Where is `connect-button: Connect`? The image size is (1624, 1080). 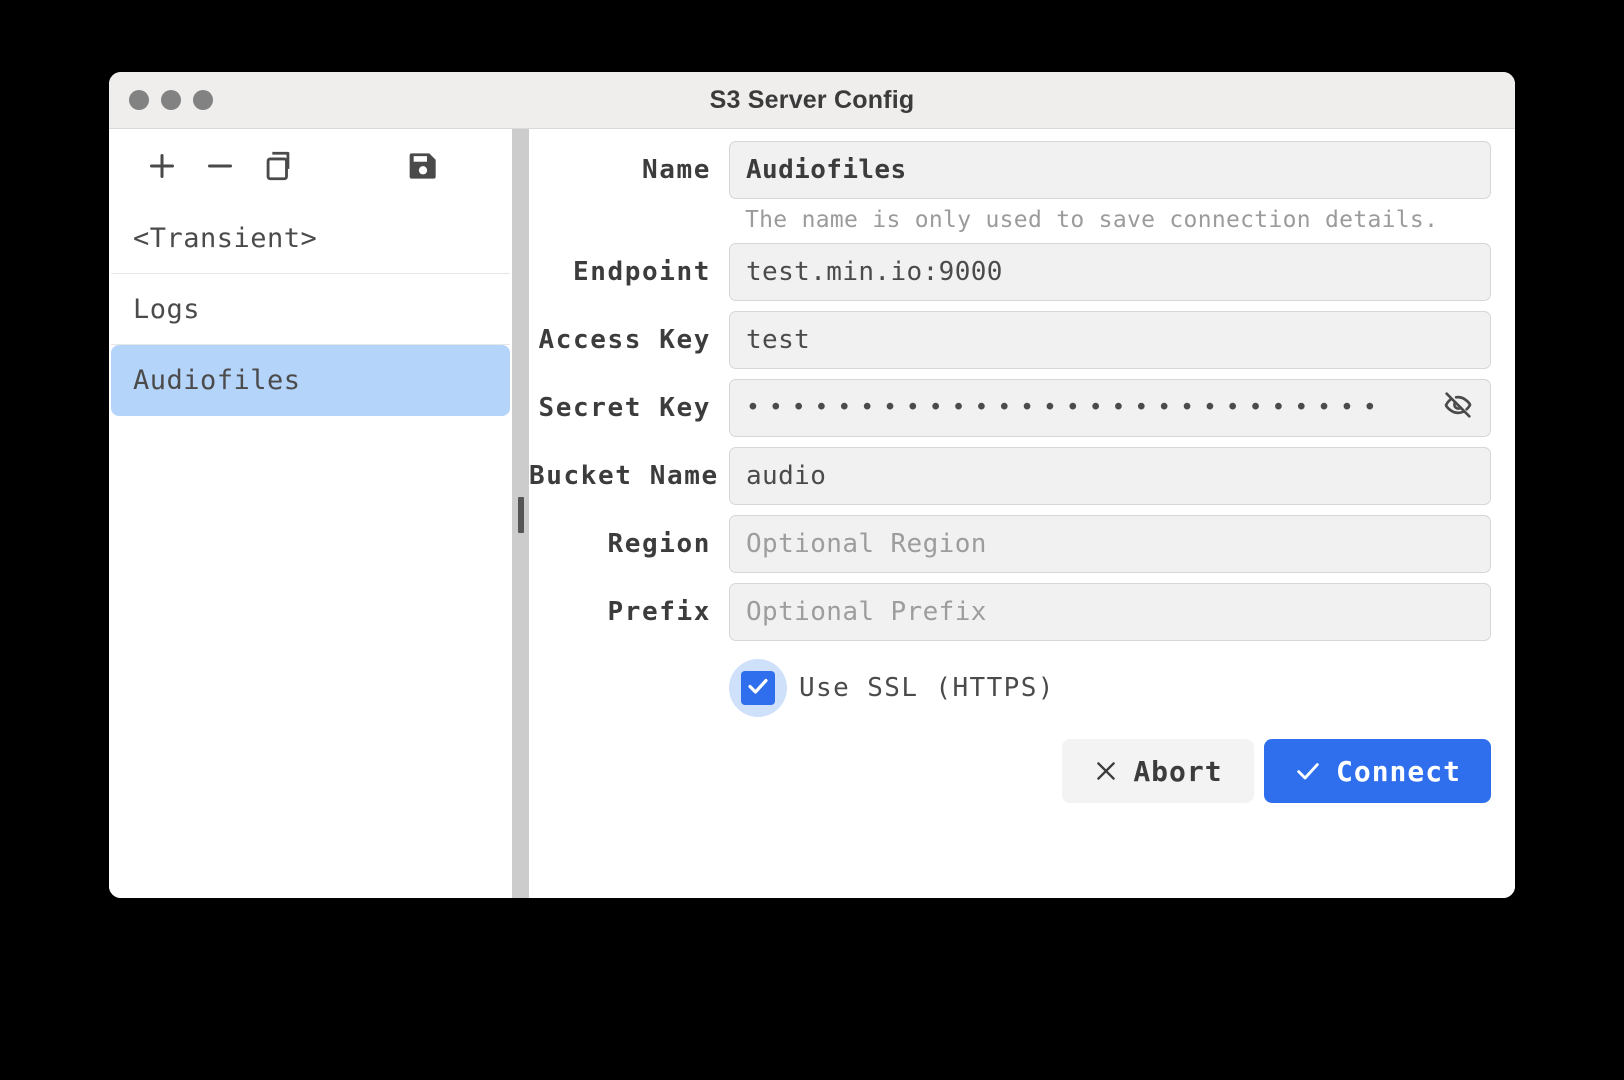
connect-button: Connect is located at coordinates (1377, 771).